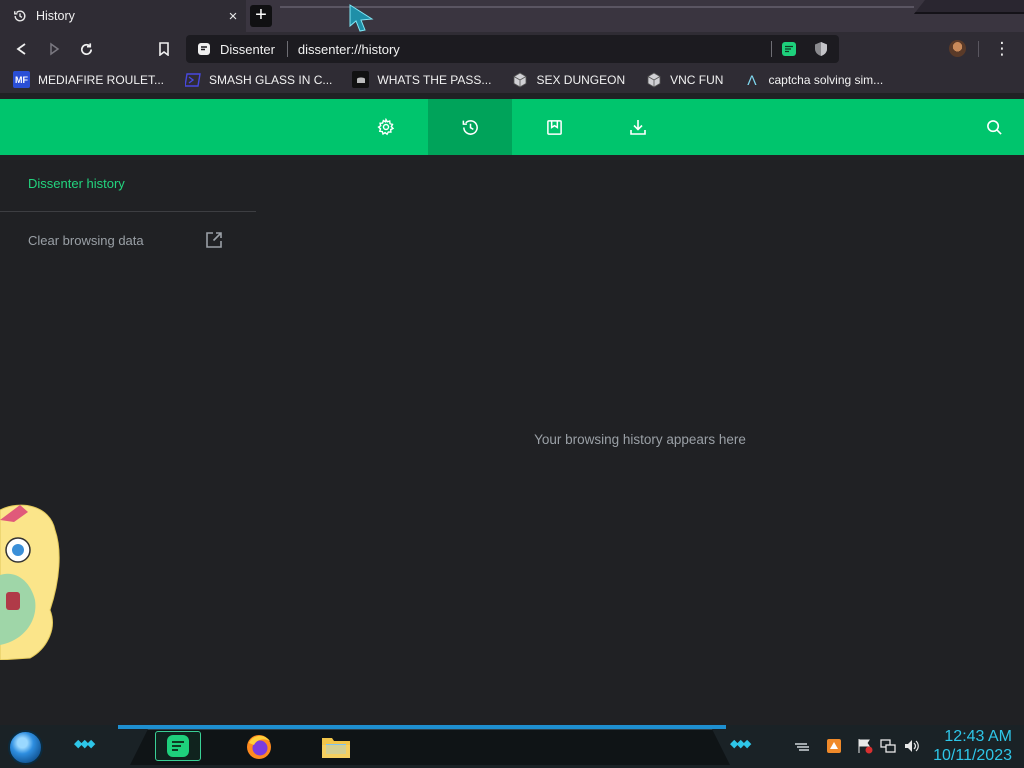 The height and width of the screenshot is (768, 1024). Describe the element at coordinates (512, 16) in the screenshot. I see `tab-strip: History × +` at that location.